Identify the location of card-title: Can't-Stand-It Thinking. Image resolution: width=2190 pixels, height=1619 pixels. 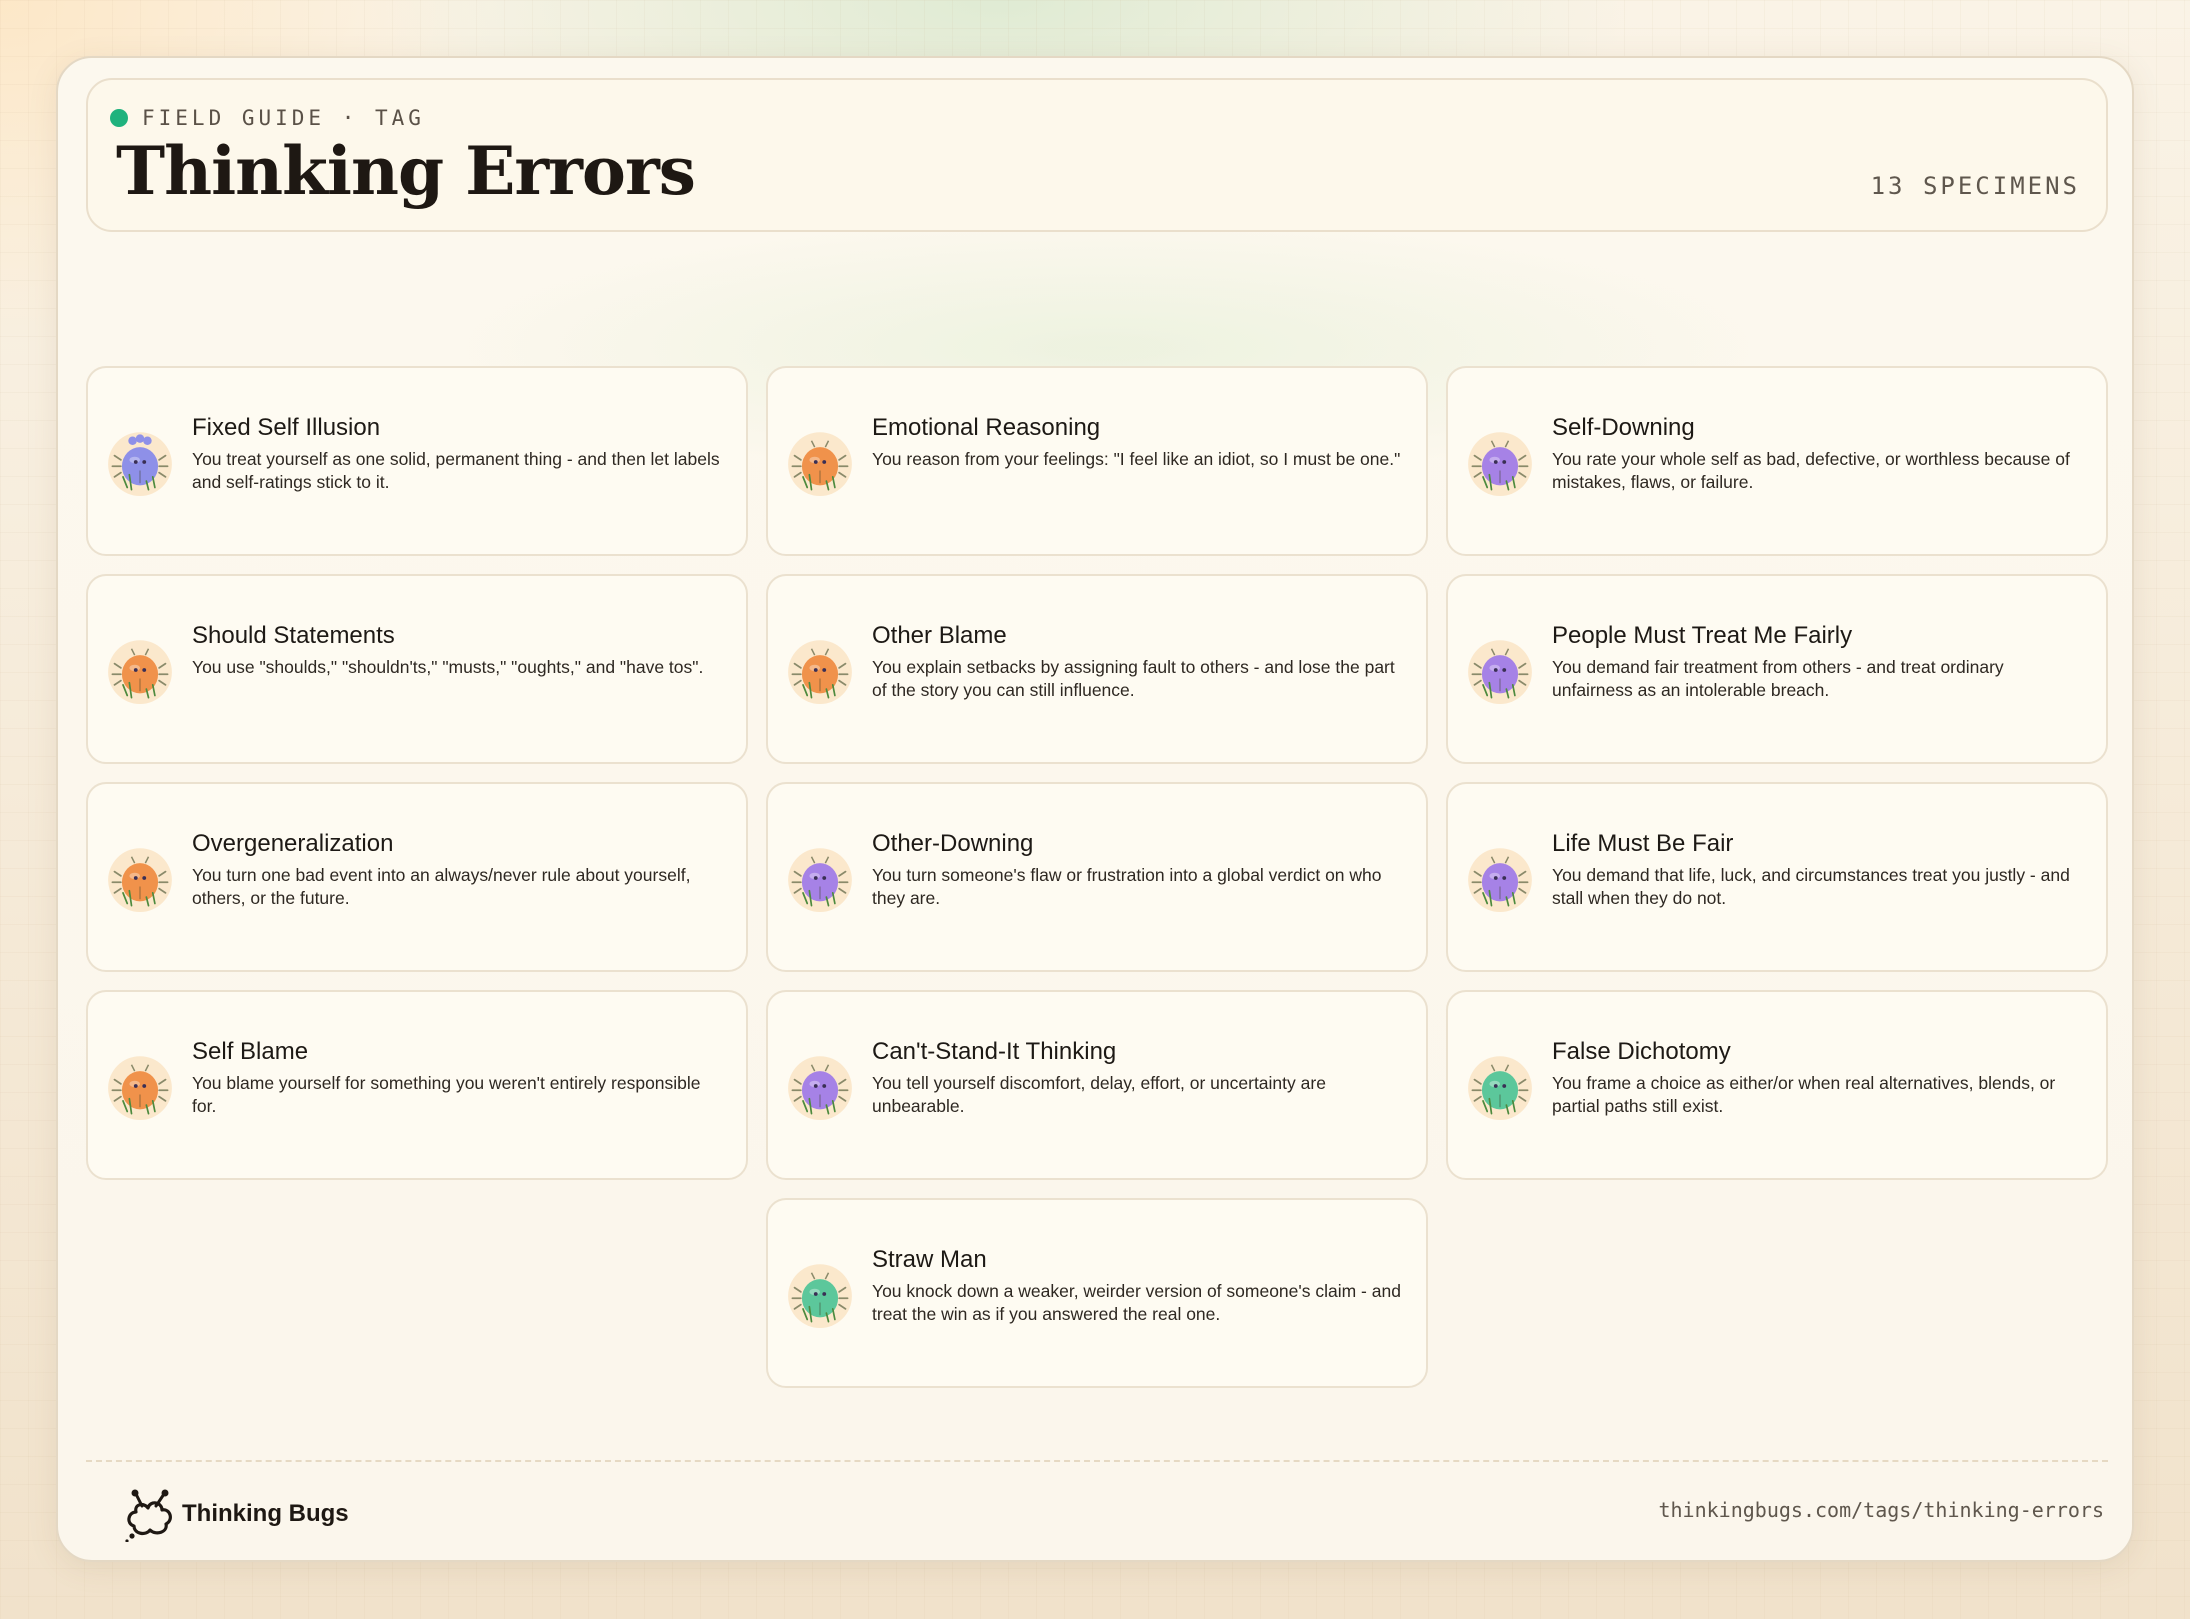
(994, 1051).